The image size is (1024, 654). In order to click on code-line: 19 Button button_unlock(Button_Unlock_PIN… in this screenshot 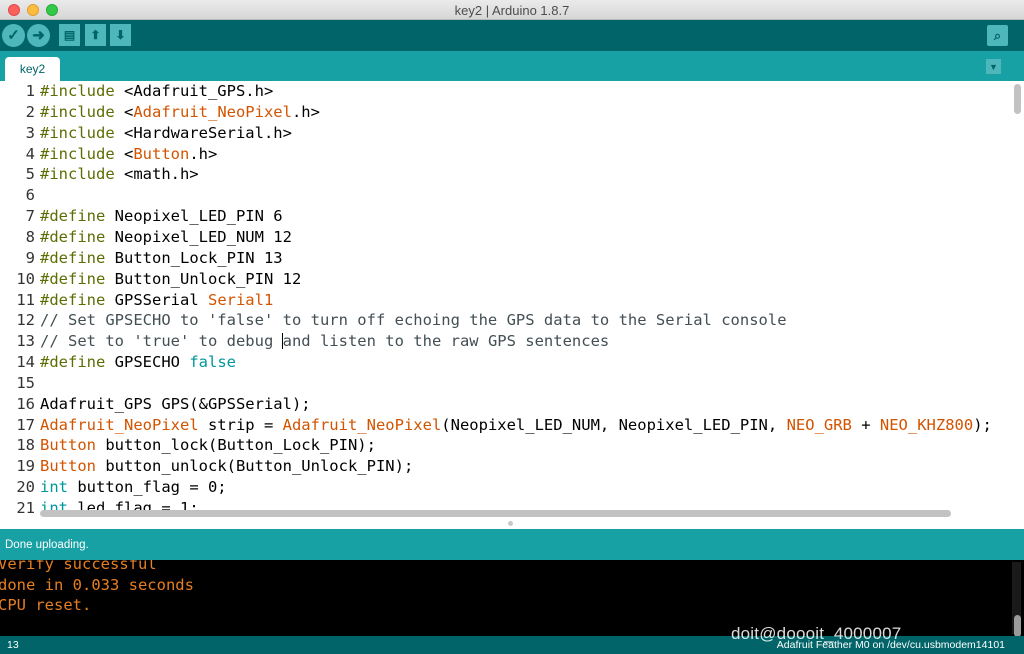, I will do `click(512, 466)`.